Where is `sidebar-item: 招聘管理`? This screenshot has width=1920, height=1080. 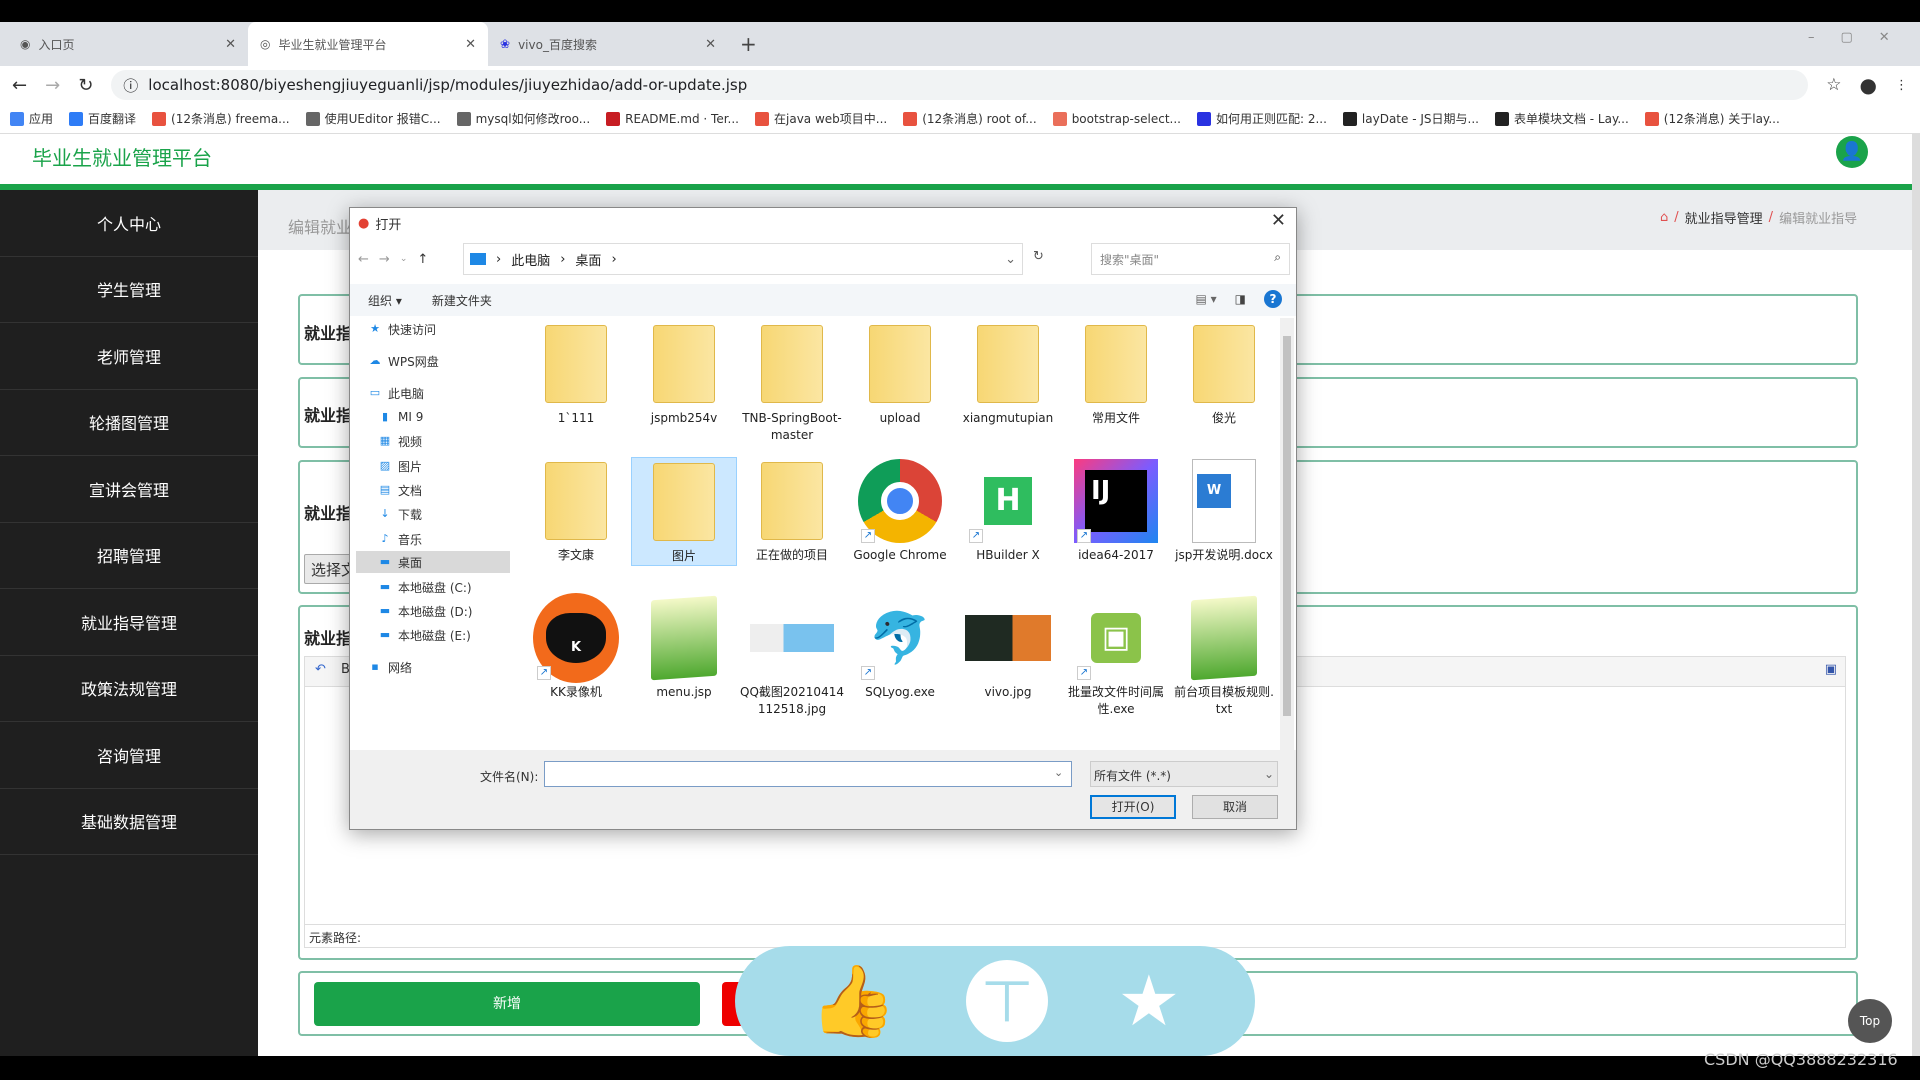 sidebar-item: 招聘管理 is located at coordinates (129, 556).